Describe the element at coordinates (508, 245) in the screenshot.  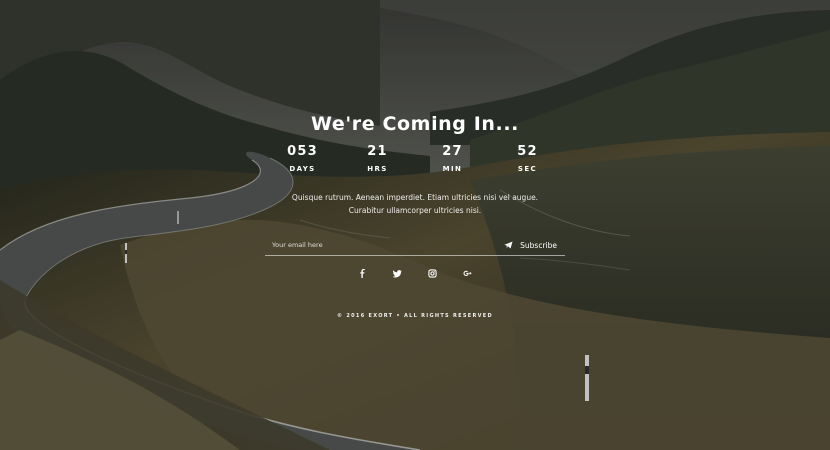
I see `paper-plane-icon` at that location.